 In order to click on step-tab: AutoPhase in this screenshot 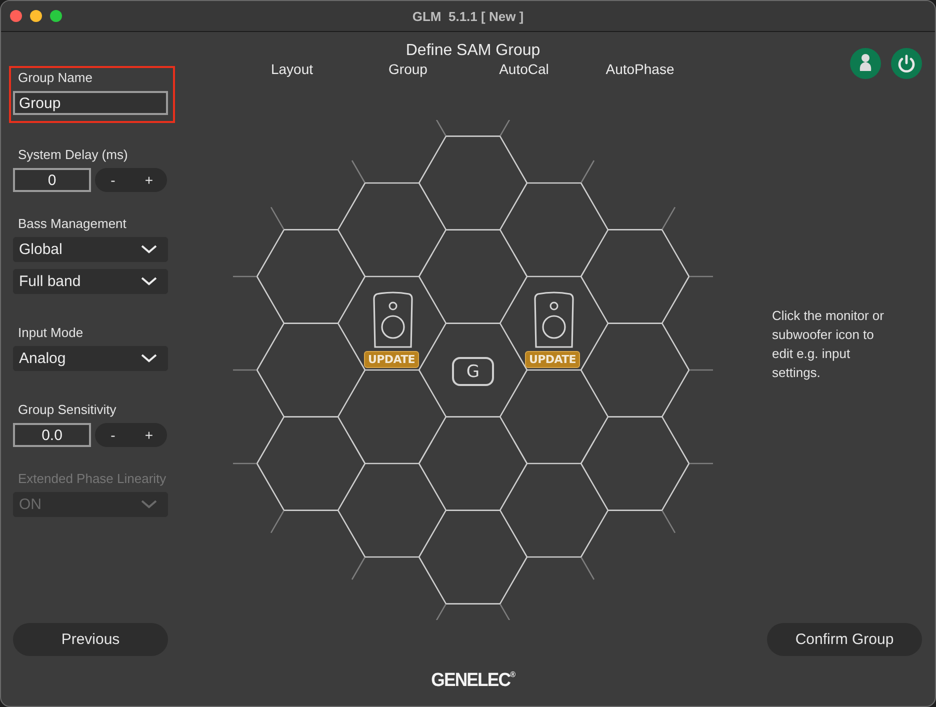, I will do `click(640, 69)`.